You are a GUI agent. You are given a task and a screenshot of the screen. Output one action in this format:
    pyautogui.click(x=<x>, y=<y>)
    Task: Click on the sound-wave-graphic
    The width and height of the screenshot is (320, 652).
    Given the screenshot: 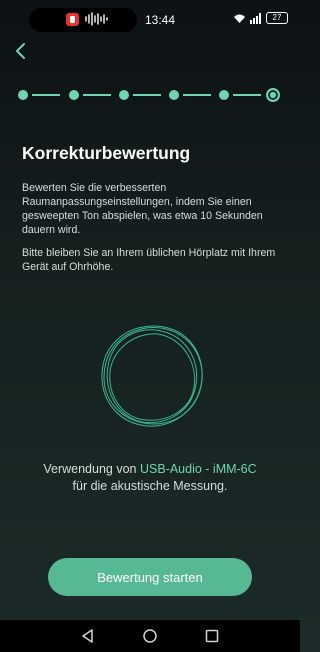 What is the action you would take?
    pyautogui.click(x=152, y=376)
    